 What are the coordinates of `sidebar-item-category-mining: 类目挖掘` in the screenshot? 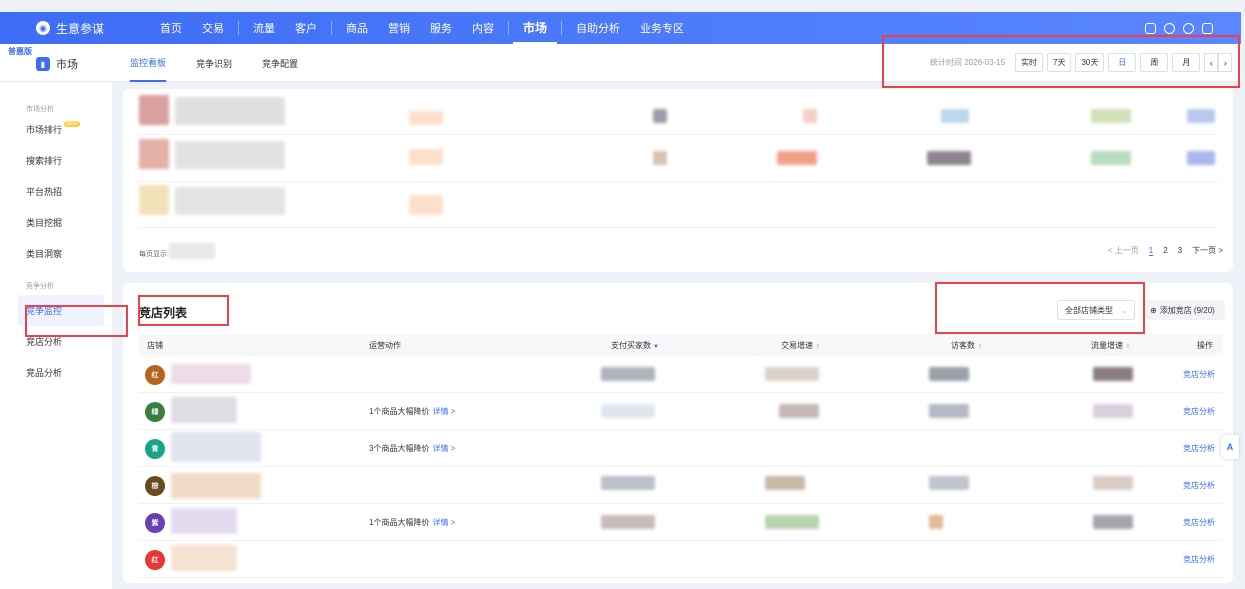 It's located at (56, 222).